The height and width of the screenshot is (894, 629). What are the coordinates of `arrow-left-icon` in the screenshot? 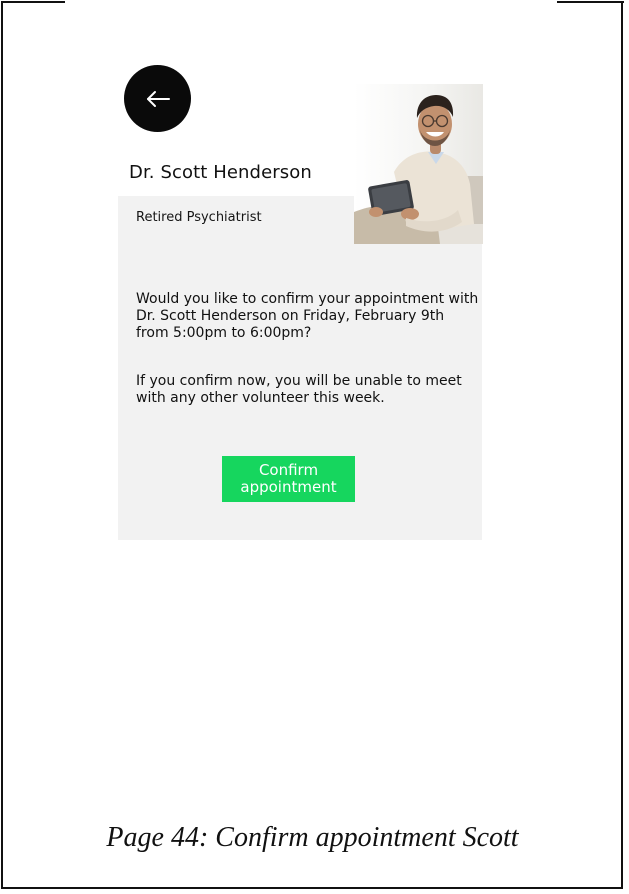 It's located at (158, 99).